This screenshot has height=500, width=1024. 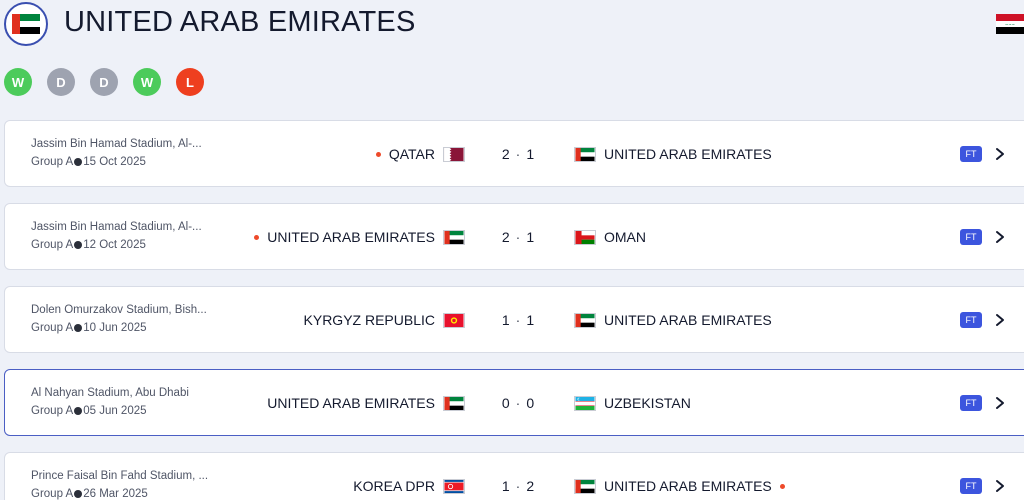 I want to click on home-team-name: QATAR, so click(x=411, y=154).